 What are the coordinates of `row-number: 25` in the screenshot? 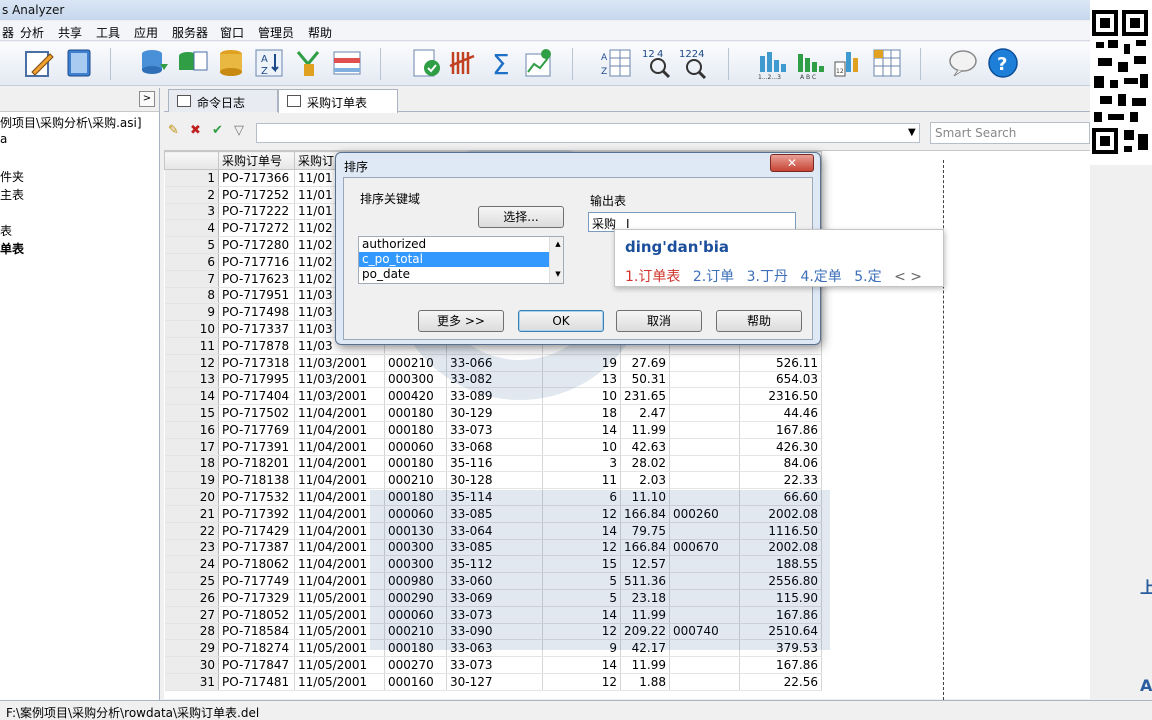 It's located at (191, 581).